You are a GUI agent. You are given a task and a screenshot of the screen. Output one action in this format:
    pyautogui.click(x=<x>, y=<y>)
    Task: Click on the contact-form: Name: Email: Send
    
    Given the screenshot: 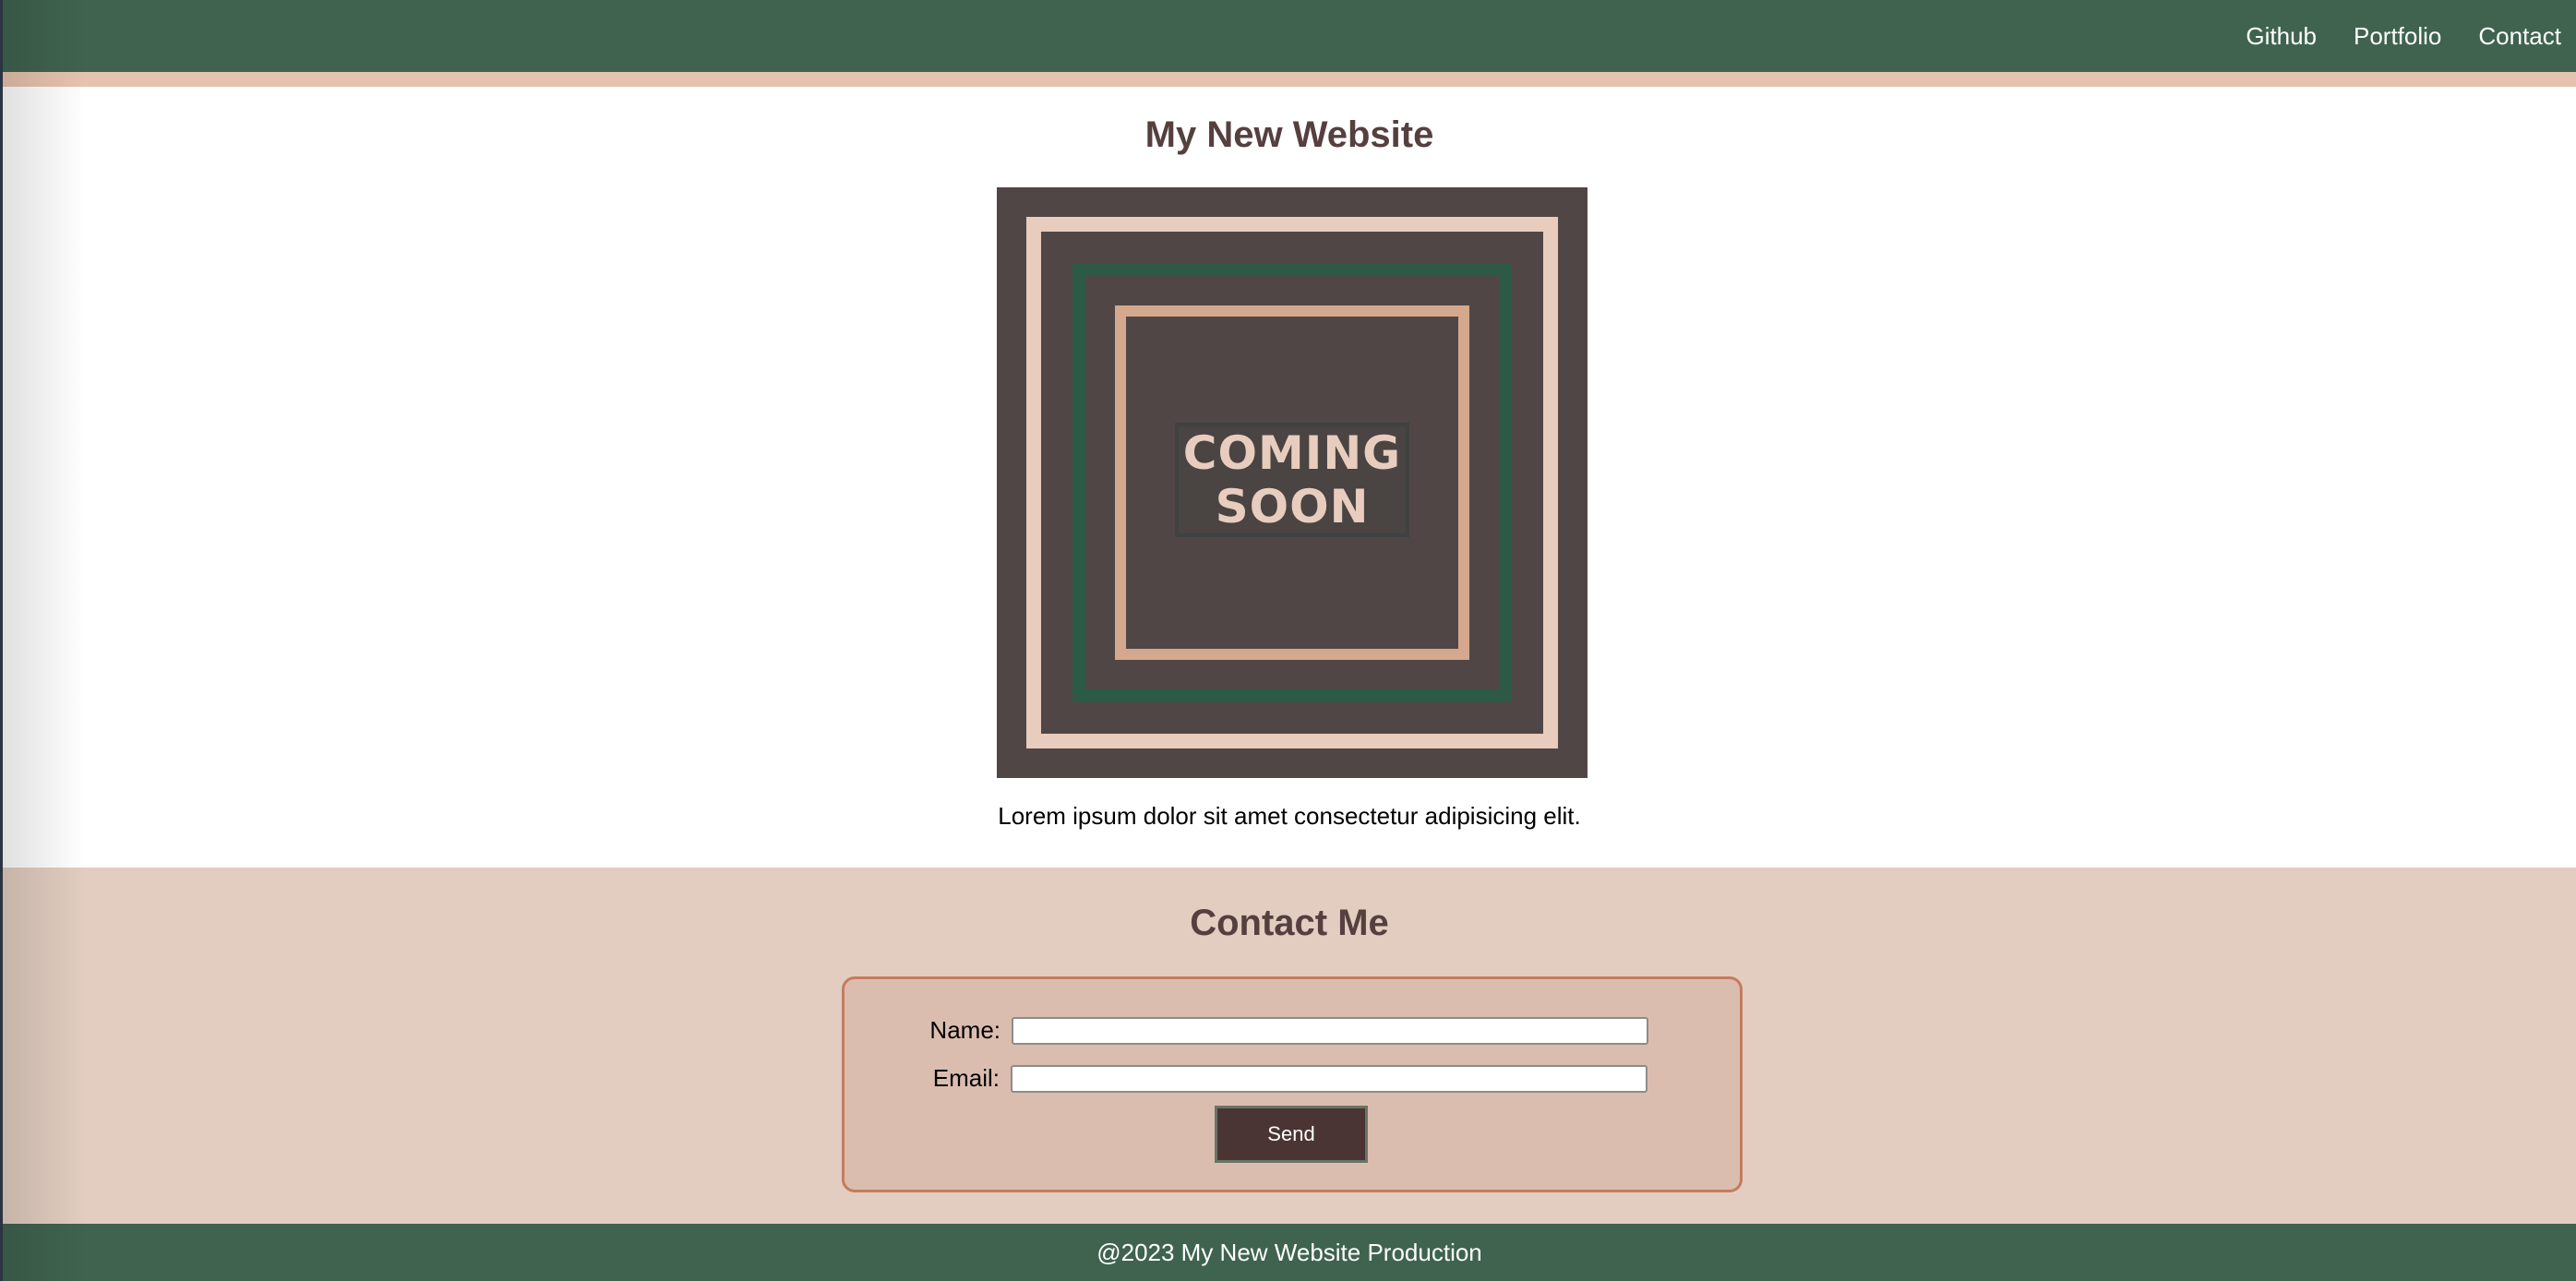 What is the action you would take?
    pyautogui.click(x=1293, y=1084)
    